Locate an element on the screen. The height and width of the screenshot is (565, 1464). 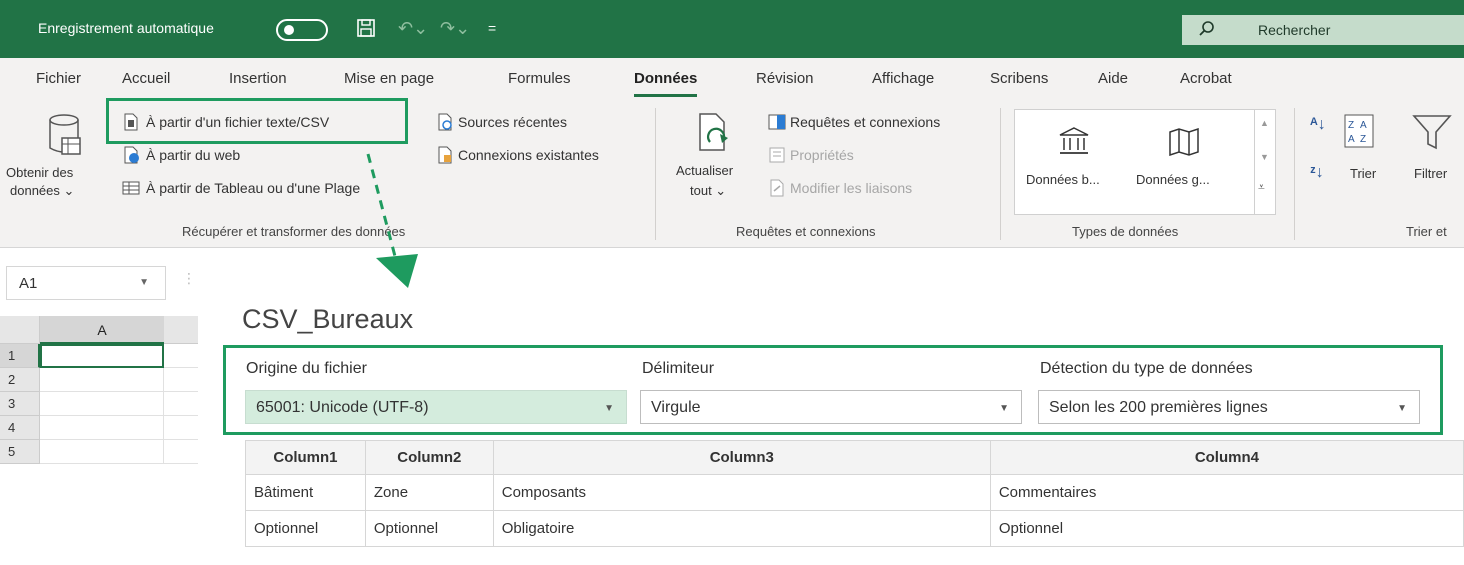
refresh-label-1: Actualiser is located at coordinates (705, 170).